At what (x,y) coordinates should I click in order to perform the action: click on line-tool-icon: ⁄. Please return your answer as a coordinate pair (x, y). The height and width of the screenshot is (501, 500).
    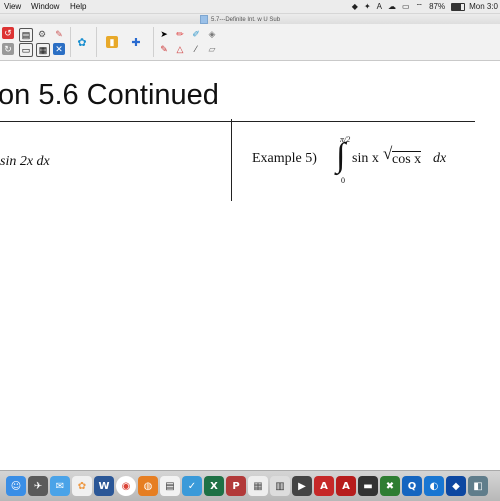
    Looking at the image, I should click on (196, 49).